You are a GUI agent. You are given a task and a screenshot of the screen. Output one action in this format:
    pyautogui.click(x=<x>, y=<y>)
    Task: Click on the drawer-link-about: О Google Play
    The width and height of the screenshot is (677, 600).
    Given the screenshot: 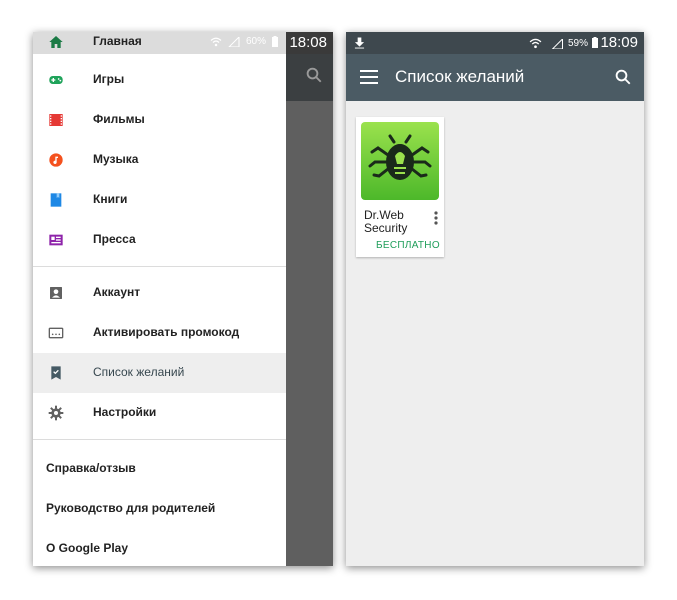 What is the action you would take?
    pyautogui.click(x=87, y=548)
    